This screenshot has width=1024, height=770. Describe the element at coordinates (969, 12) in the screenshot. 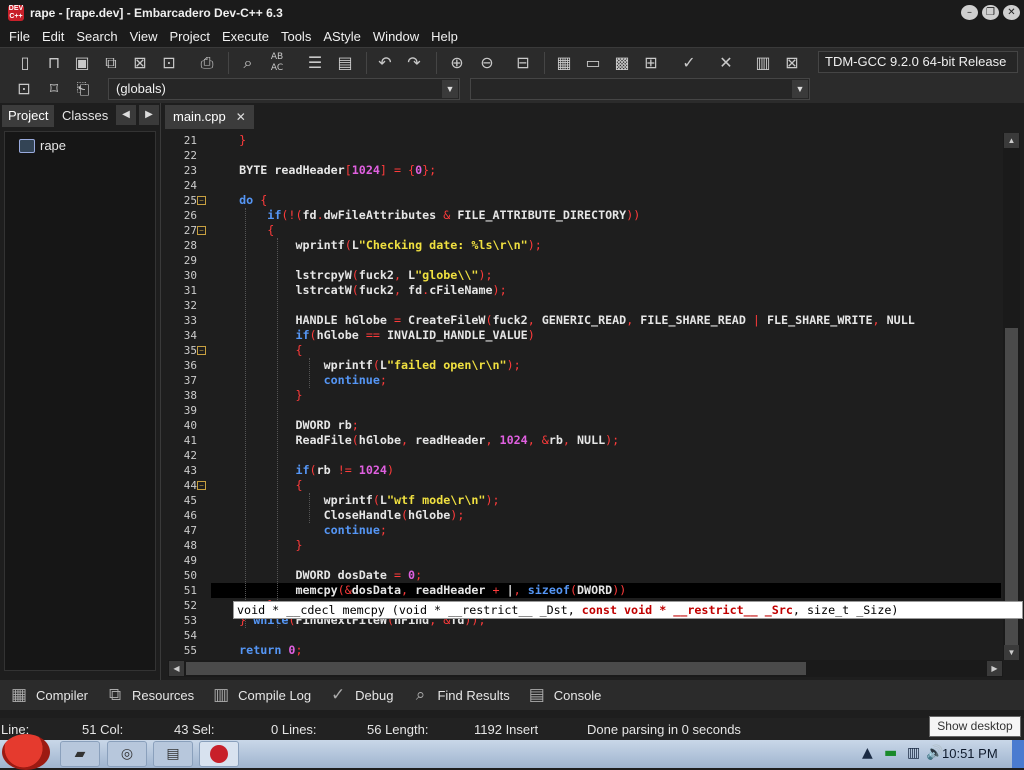

I see `minimize-button: –` at that location.